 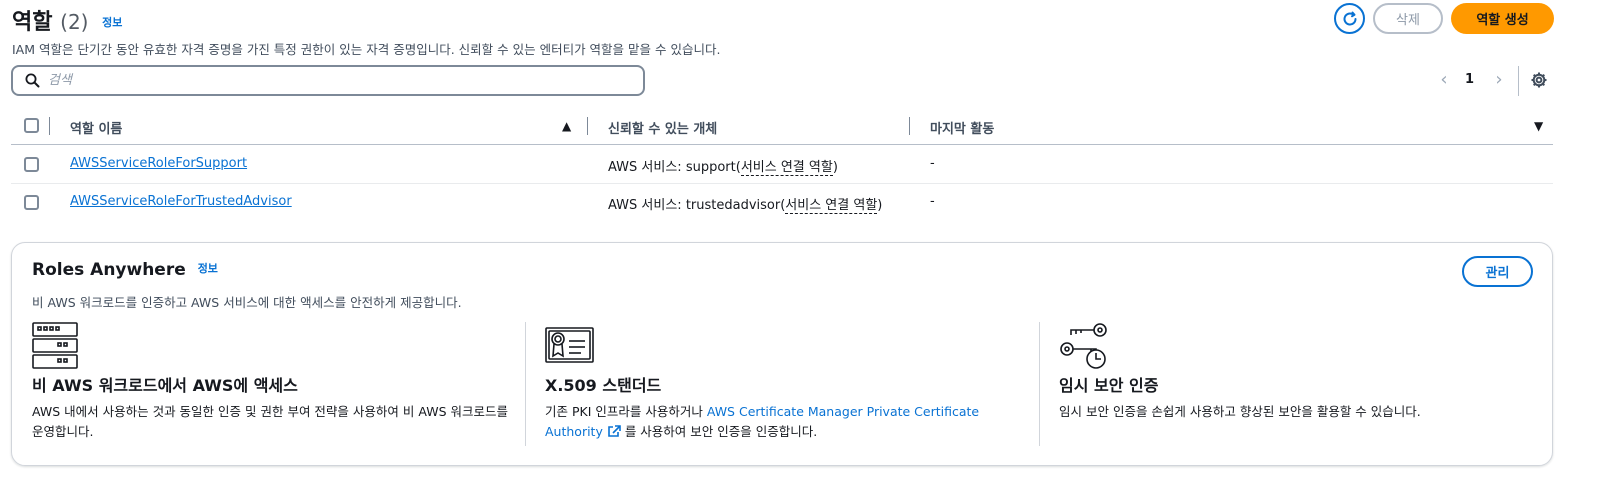 I want to click on table-header-divider, so click(x=782, y=144).